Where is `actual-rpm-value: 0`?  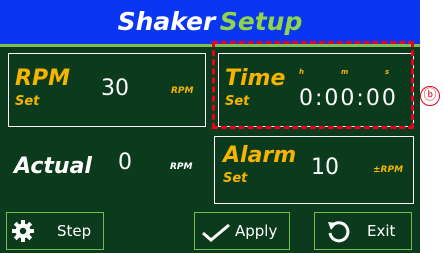
actual-rpm-value: 0 is located at coordinates (125, 162).